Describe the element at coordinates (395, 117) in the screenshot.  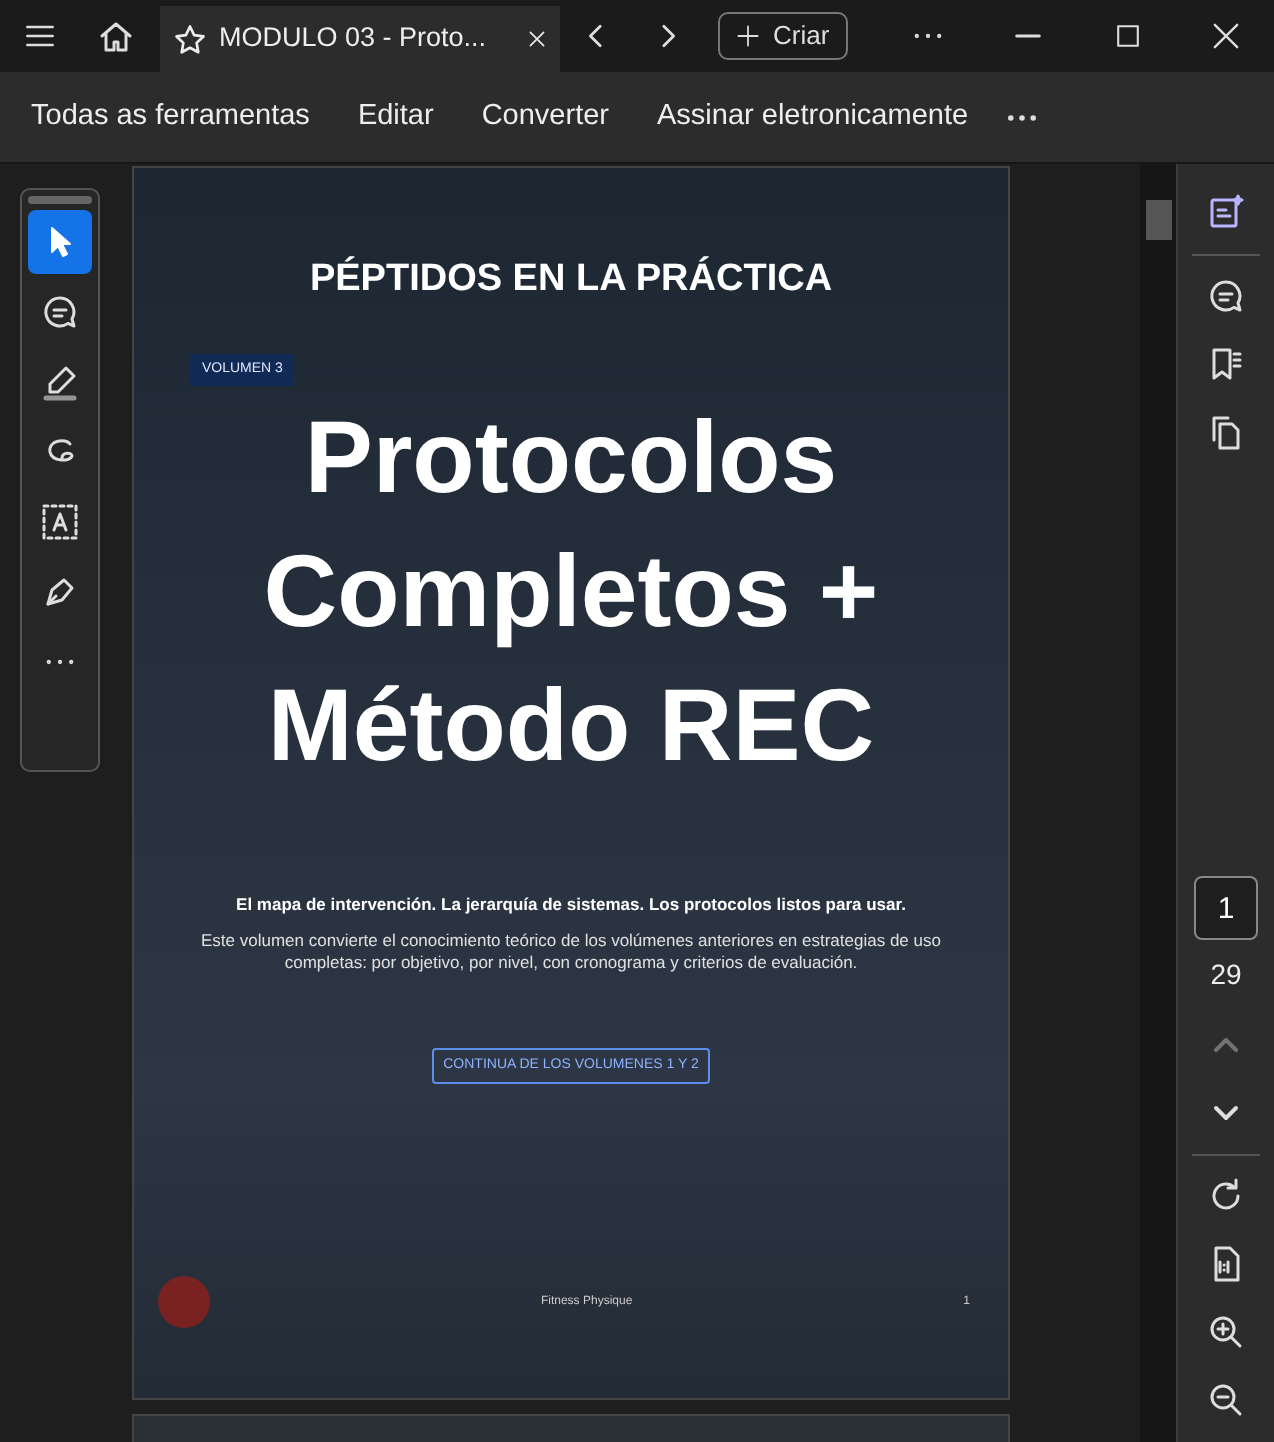
I see `toolbar-menu-item: Editar` at that location.